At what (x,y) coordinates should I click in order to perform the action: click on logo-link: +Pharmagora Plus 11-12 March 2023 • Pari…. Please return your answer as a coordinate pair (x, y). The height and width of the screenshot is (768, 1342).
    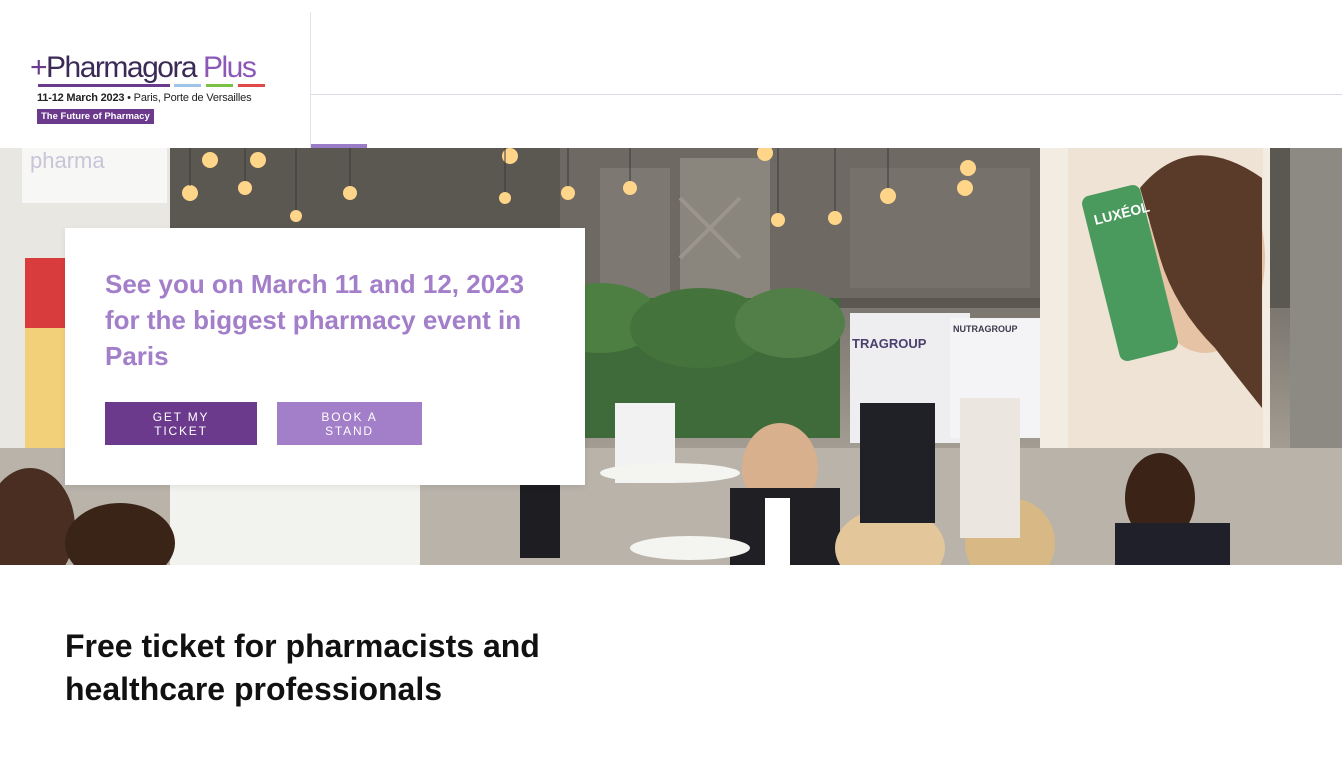
    Looking at the image, I should click on (155, 80).